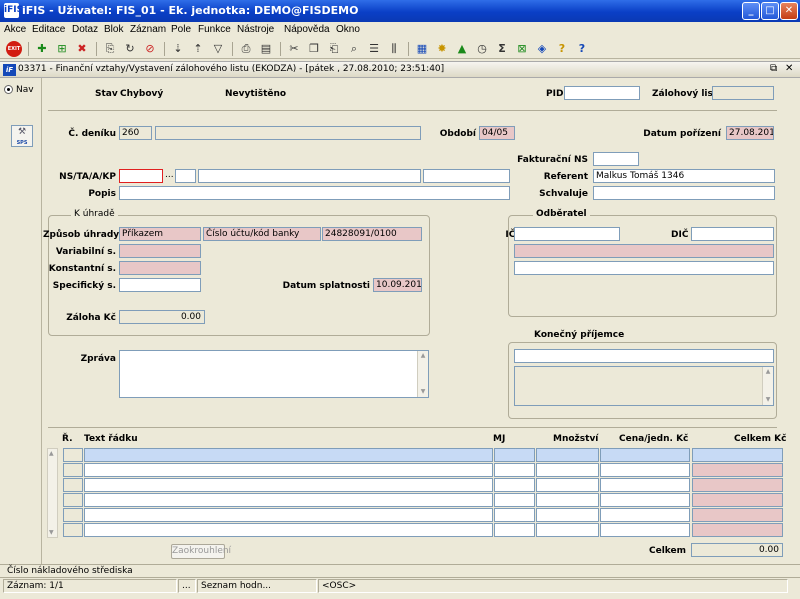  What do you see at coordinates (148, 29) in the screenshot?
I see `menu-zaznam: Záznam` at bounding box center [148, 29].